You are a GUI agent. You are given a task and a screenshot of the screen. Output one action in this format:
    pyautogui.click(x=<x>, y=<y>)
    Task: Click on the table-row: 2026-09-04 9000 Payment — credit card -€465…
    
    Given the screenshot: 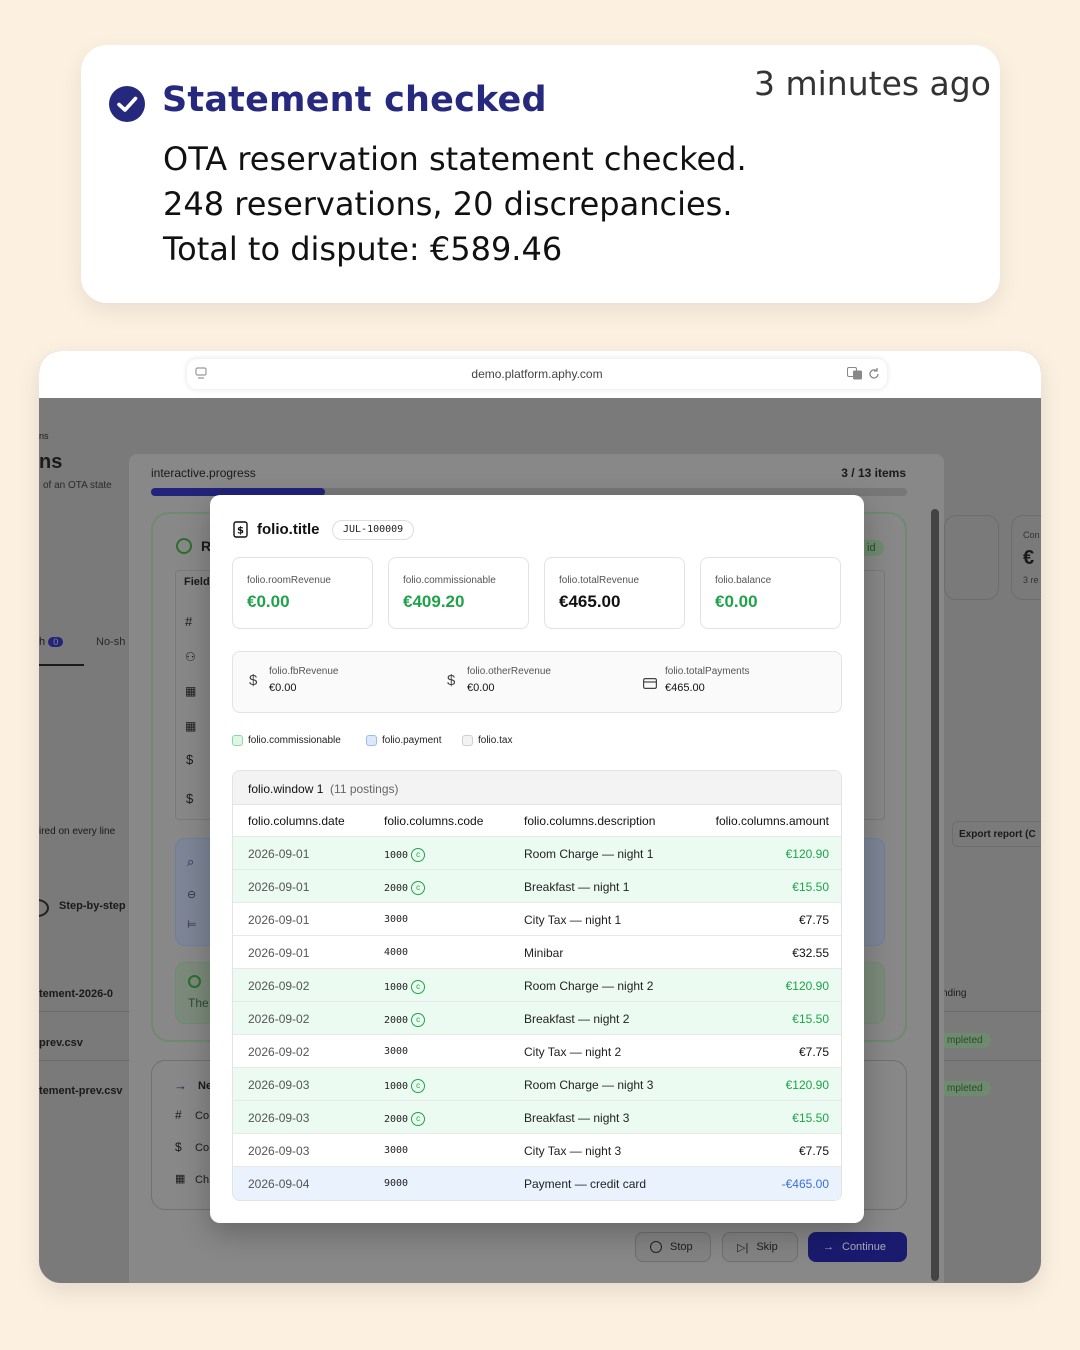 What is the action you would take?
    pyautogui.click(x=537, y=1183)
    